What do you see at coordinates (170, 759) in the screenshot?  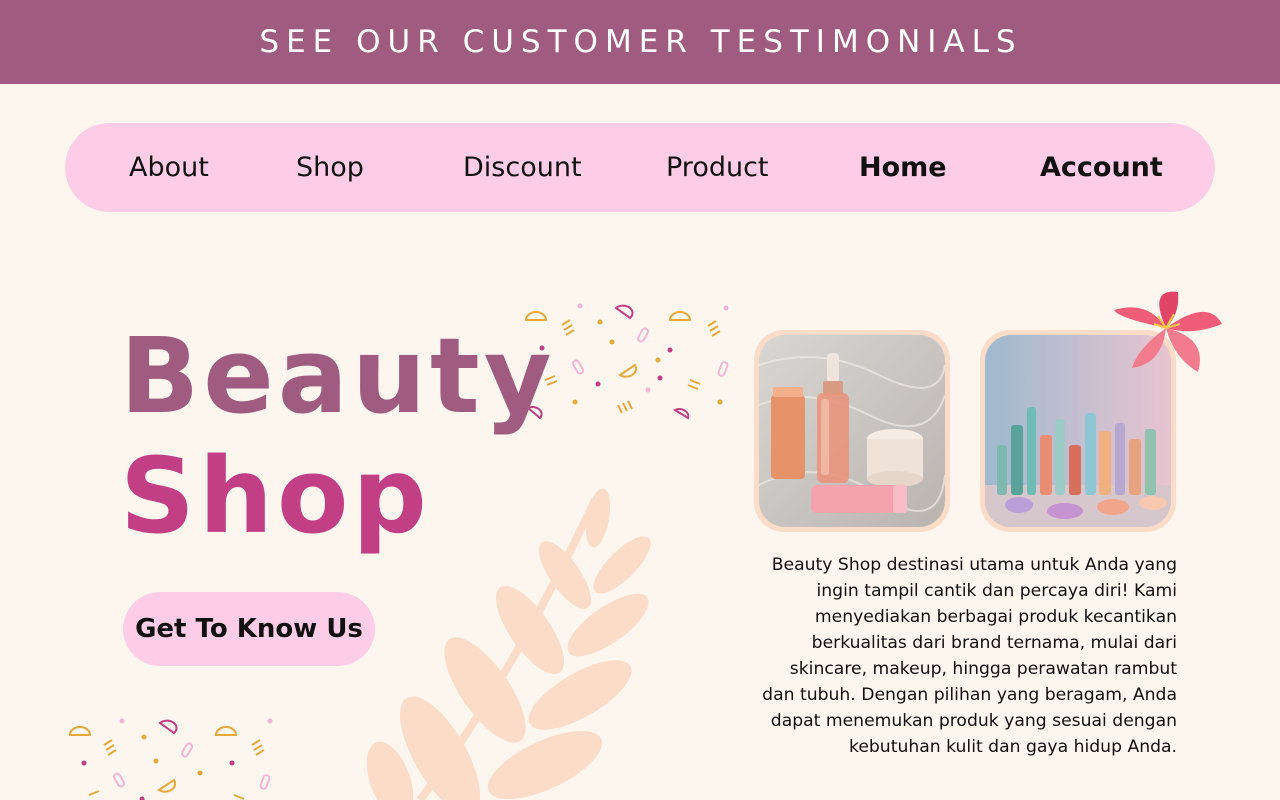 I see `confetti-decoration-bottom` at bounding box center [170, 759].